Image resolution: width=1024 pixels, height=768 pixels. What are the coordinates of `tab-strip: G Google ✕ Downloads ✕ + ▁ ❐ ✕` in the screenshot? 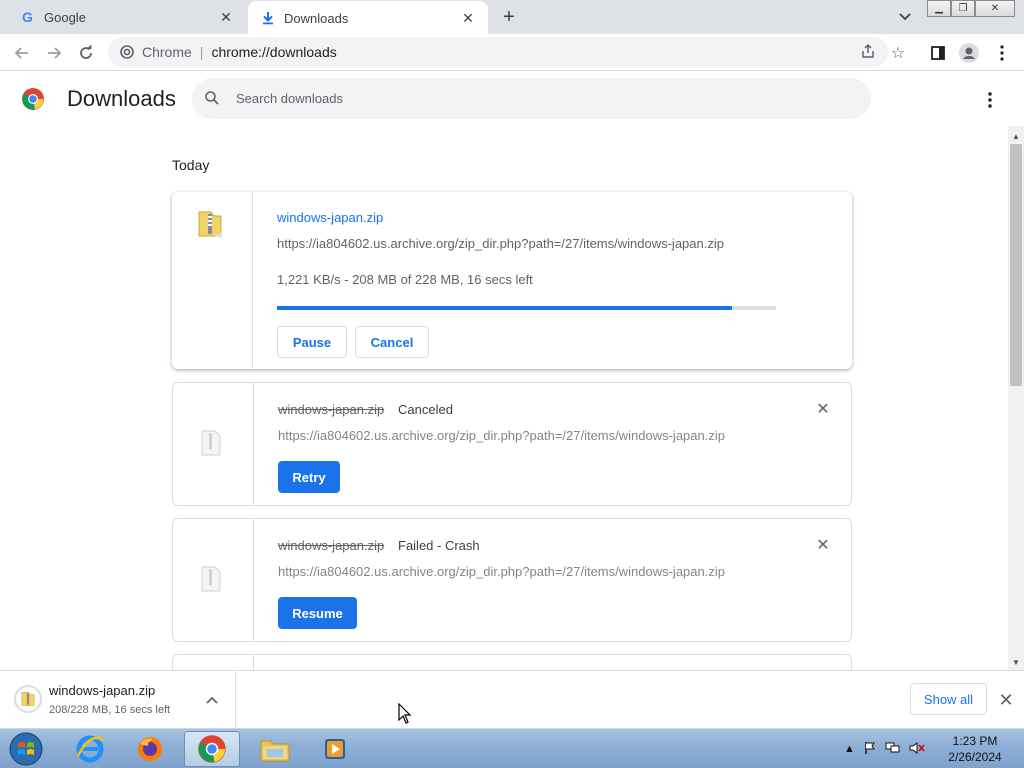 It's located at (512, 17).